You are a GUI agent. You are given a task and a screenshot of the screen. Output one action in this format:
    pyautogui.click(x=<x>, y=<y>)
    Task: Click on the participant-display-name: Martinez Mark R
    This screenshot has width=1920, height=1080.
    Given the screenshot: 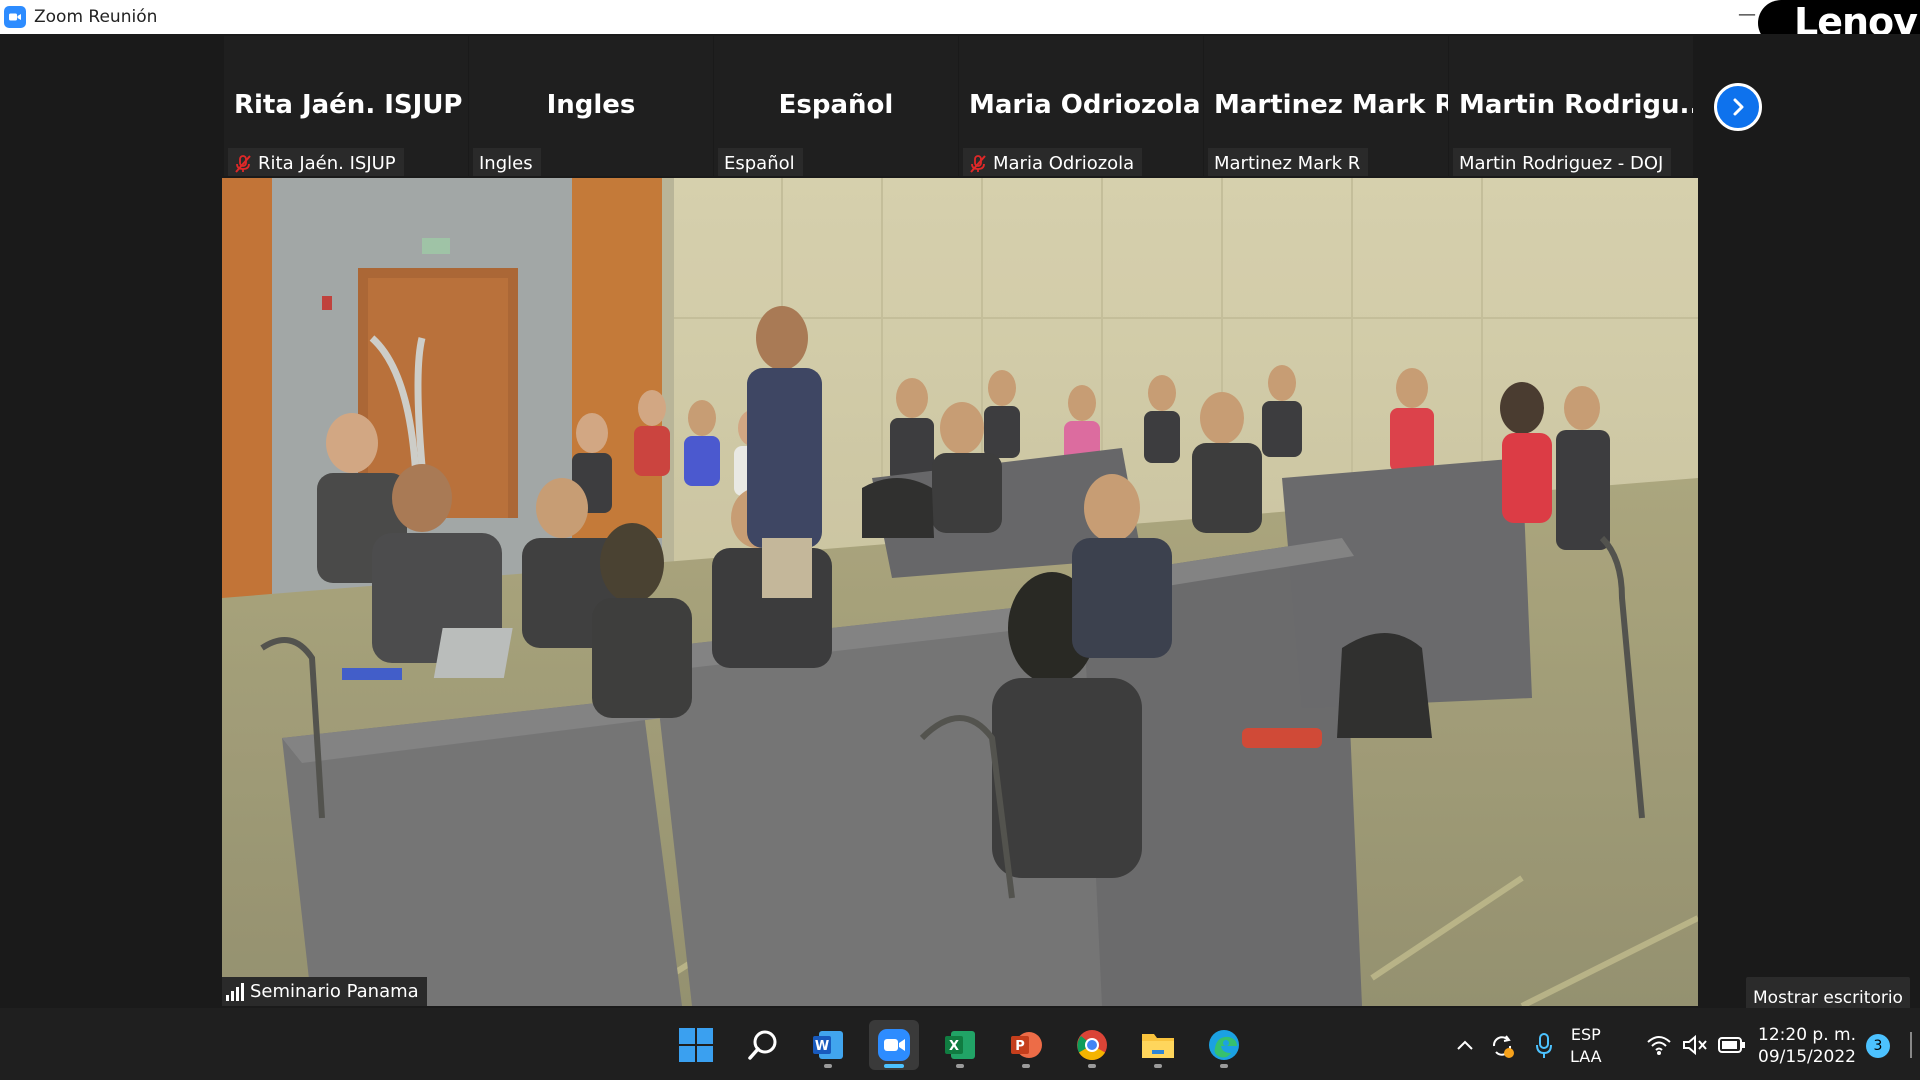 What is the action you would take?
    pyautogui.click(x=1331, y=105)
    